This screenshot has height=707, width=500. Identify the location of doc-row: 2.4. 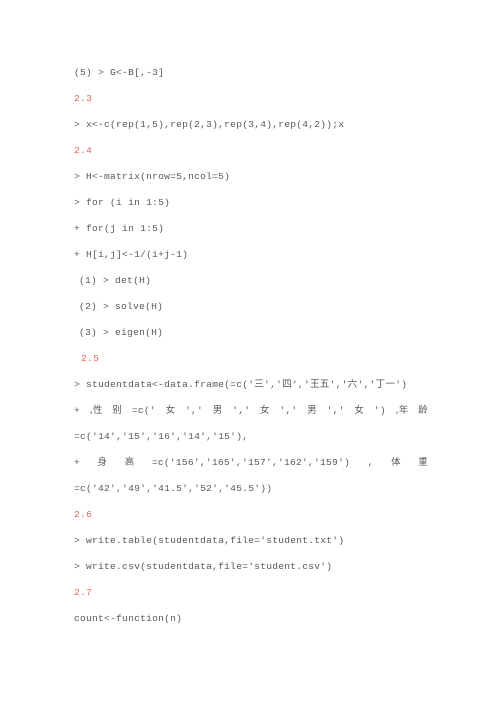
(251, 151).